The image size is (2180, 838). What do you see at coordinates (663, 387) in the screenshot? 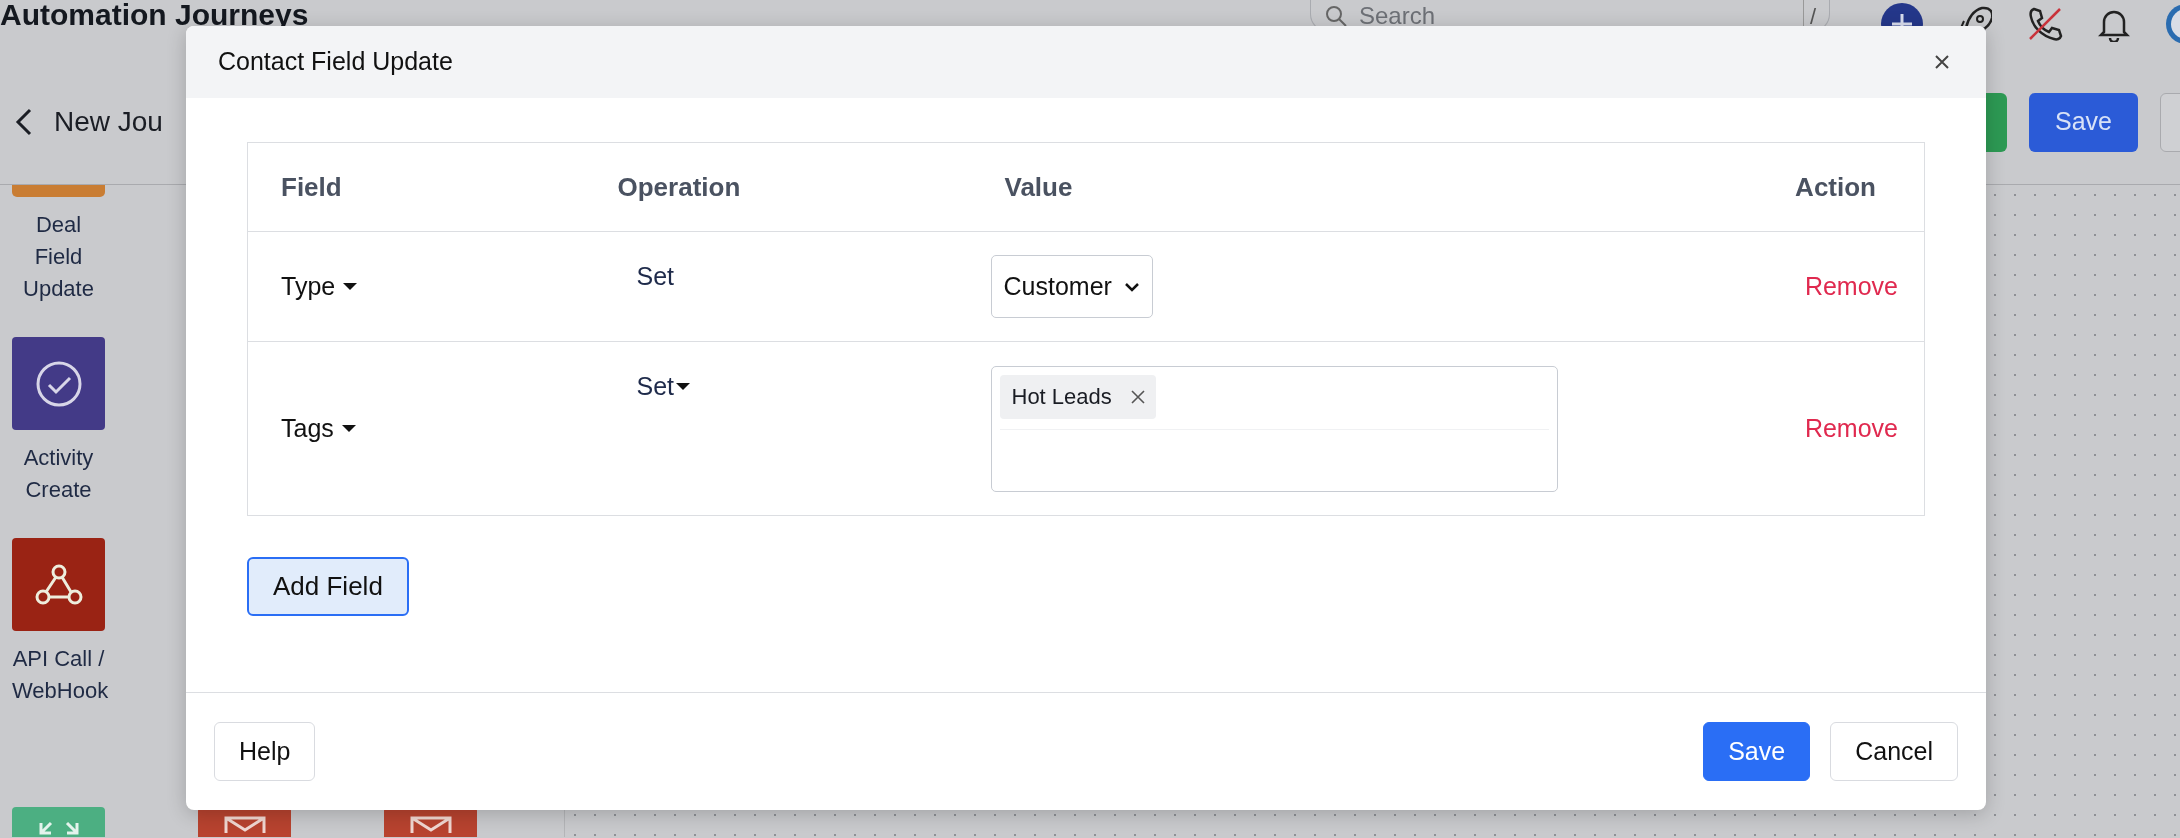
I see `operation-dropdown: Set` at bounding box center [663, 387].